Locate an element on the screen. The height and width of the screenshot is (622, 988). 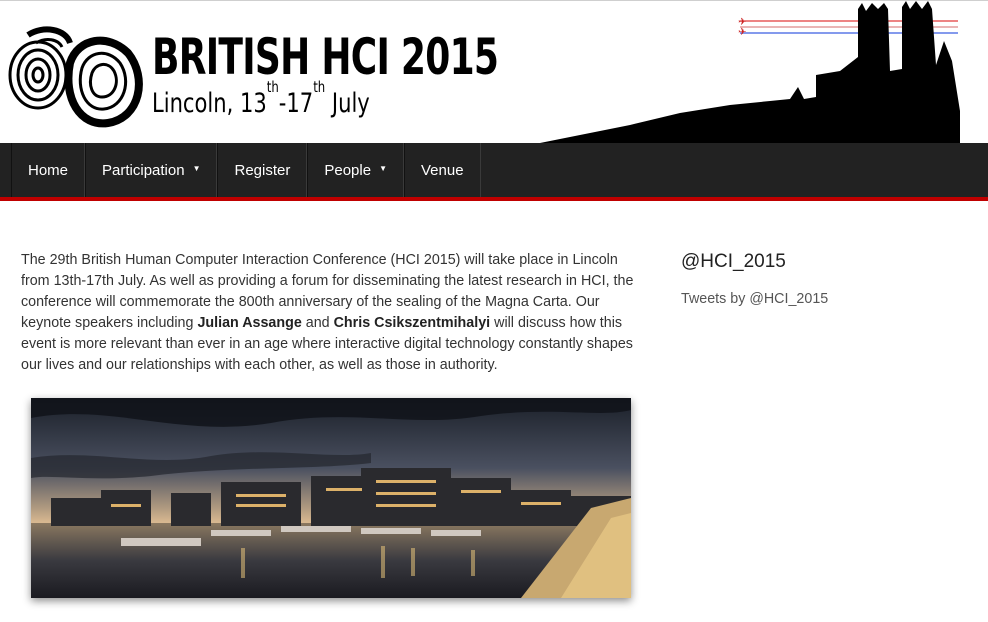
nav-item-venue: Venue is located at coordinates (442, 170).